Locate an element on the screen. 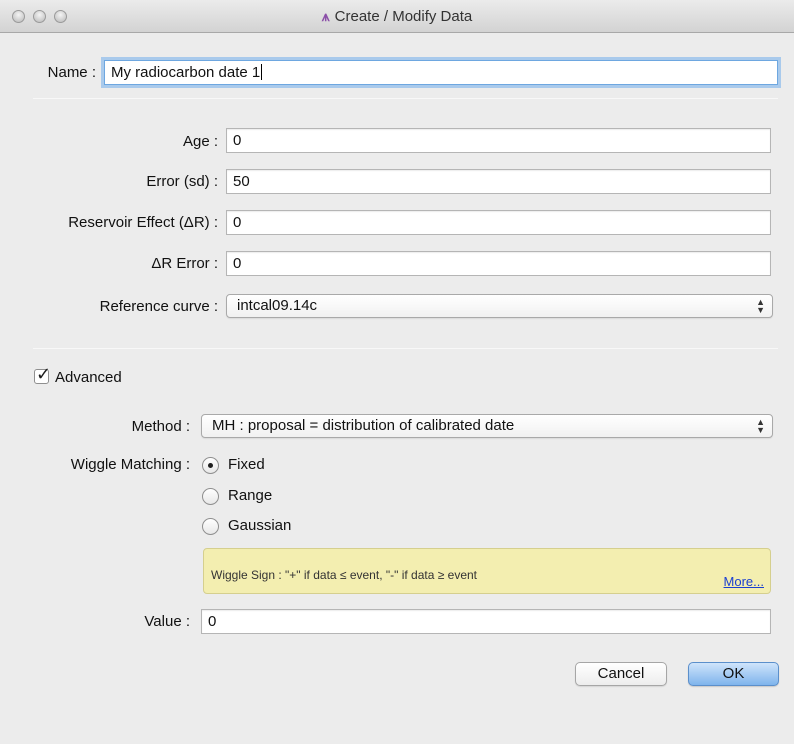  radio-range-label: Range is located at coordinates (250, 495).